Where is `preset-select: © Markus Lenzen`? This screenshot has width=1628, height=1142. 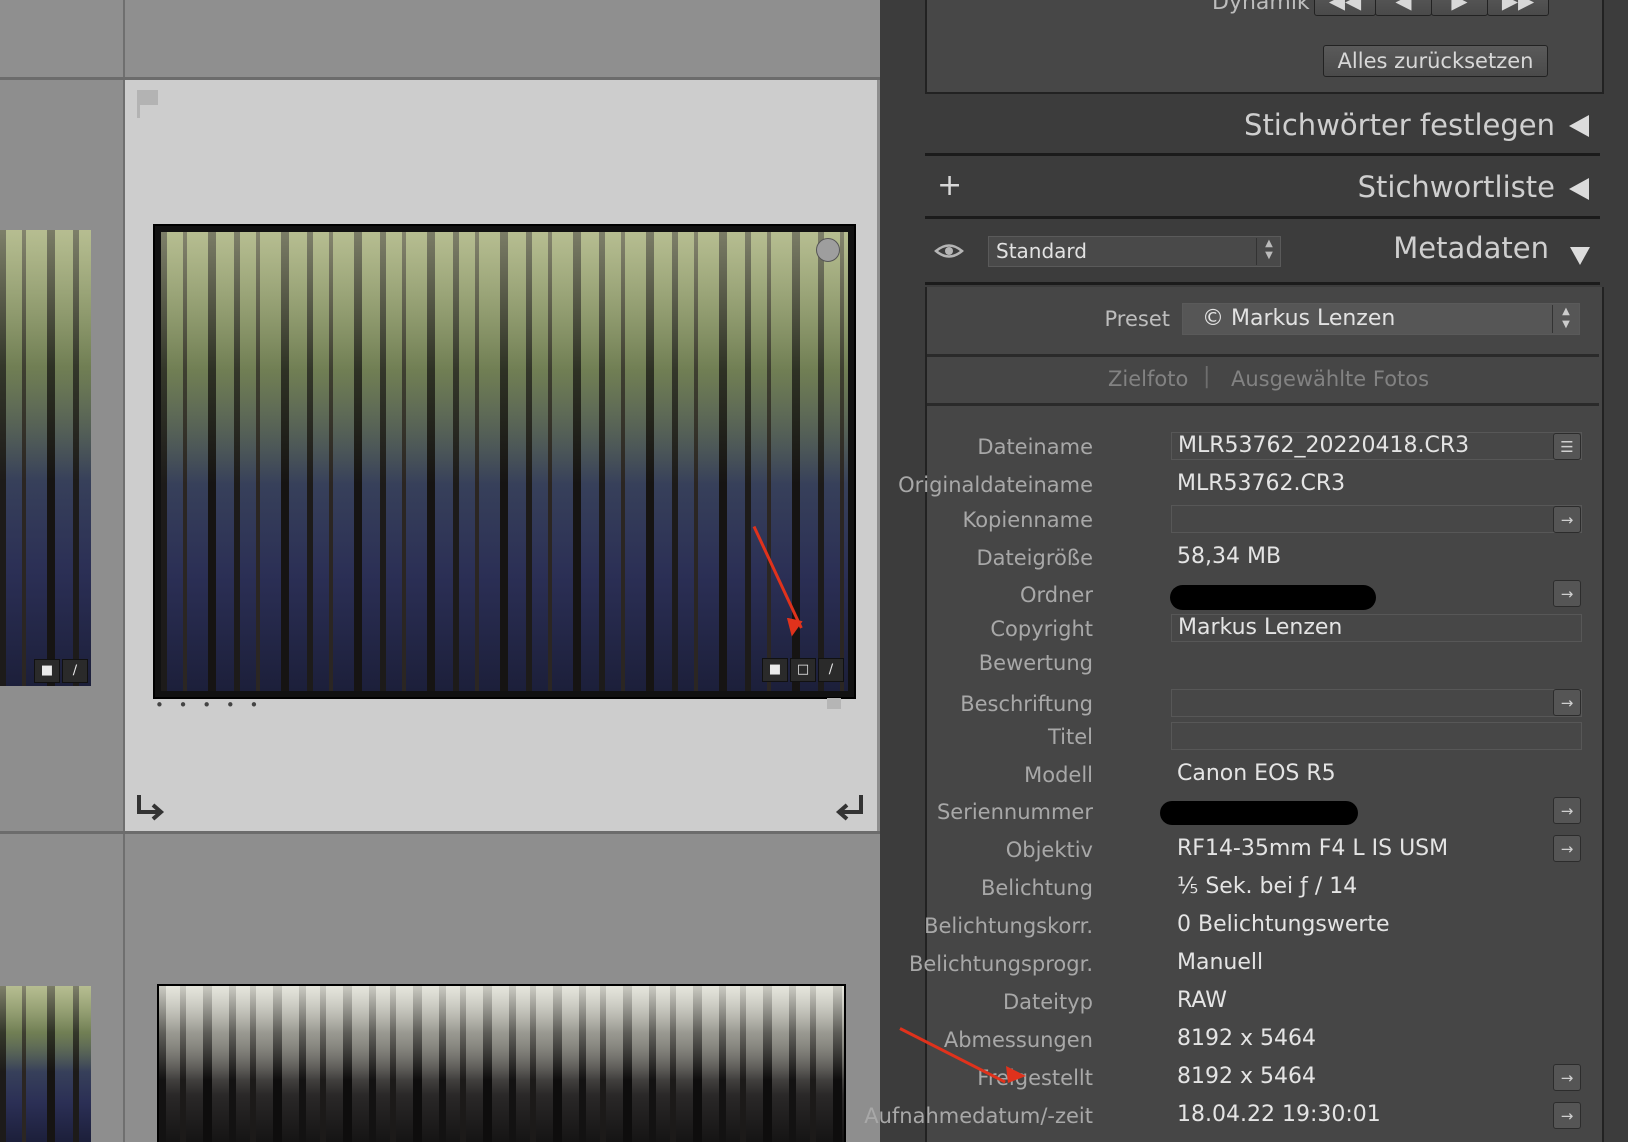 preset-select: © Markus Lenzen is located at coordinates (1381, 319).